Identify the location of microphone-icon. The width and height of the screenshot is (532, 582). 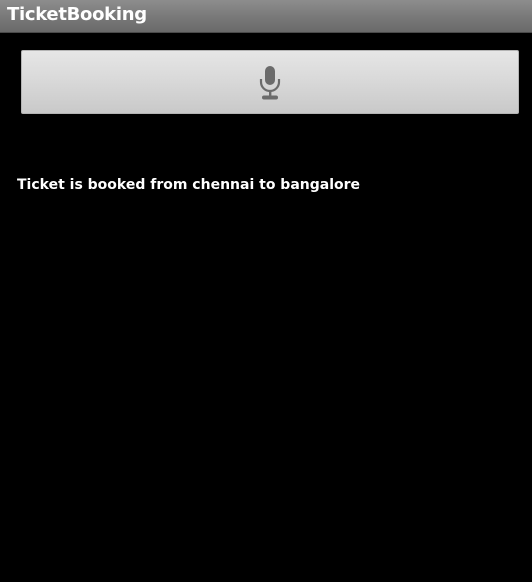
(270, 83).